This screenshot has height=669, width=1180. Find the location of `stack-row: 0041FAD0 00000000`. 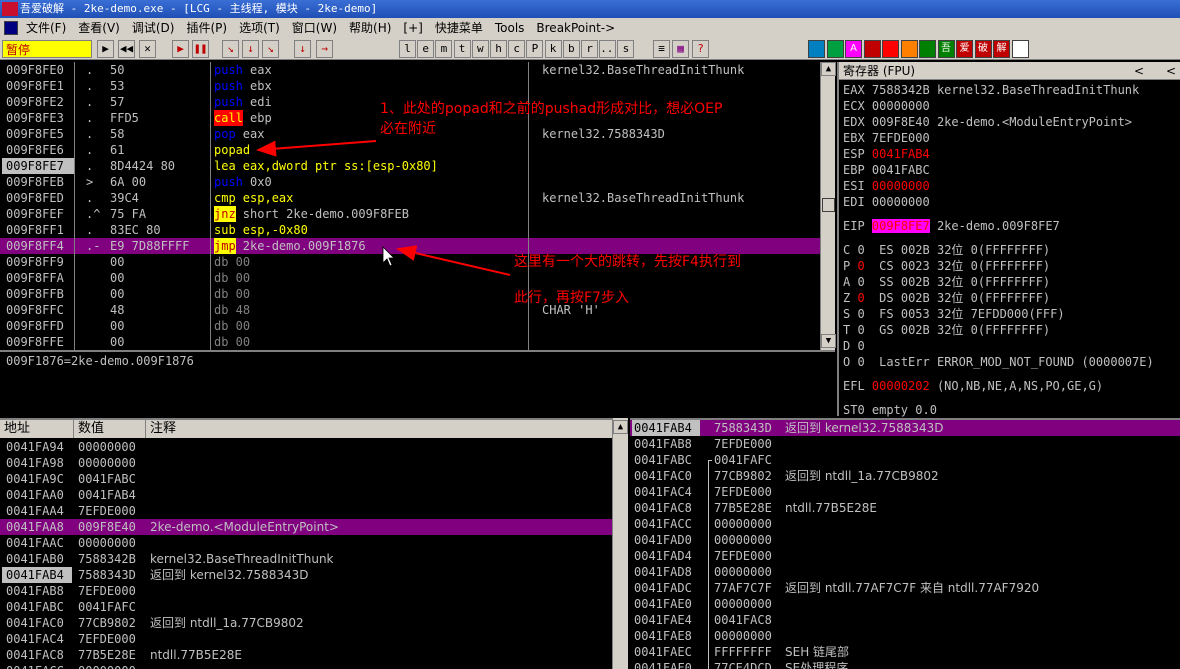

stack-row: 0041FAD0 00000000 is located at coordinates (905, 540).